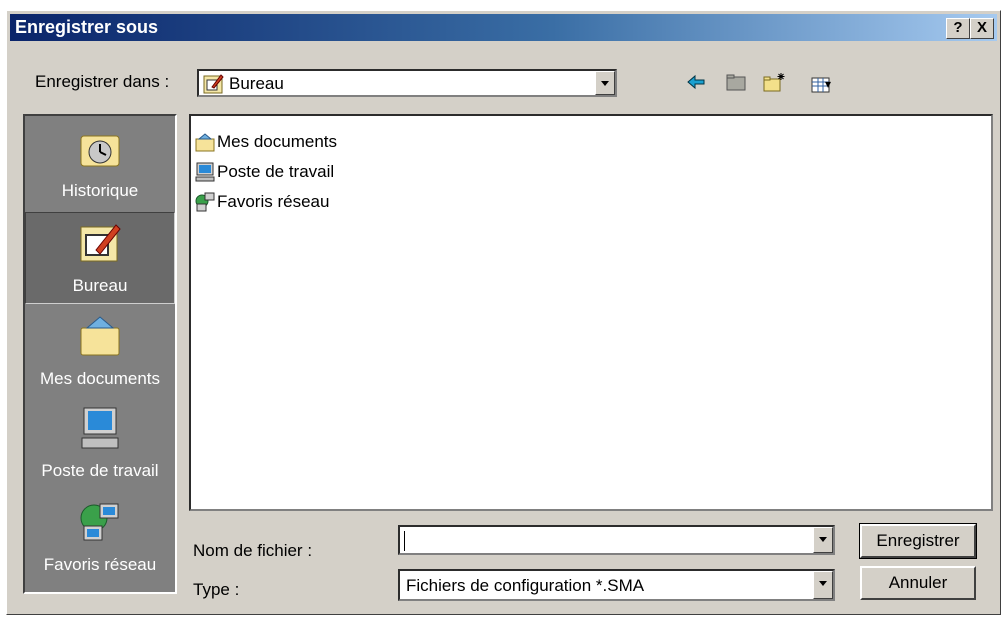 The width and height of the screenshot is (1005, 619). What do you see at coordinates (100, 564) in the screenshot?
I see `place-label: Favoris réseau` at bounding box center [100, 564].